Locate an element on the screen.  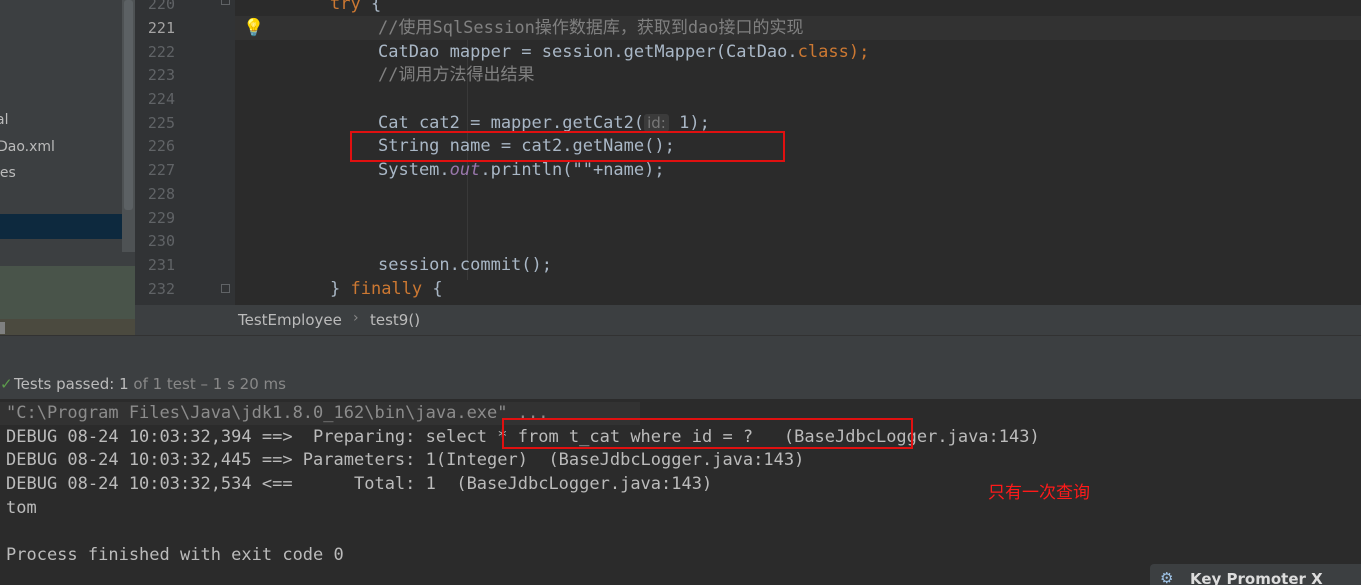
breadcrumb-class: TestEmployee is located at coordinates (290, 320).